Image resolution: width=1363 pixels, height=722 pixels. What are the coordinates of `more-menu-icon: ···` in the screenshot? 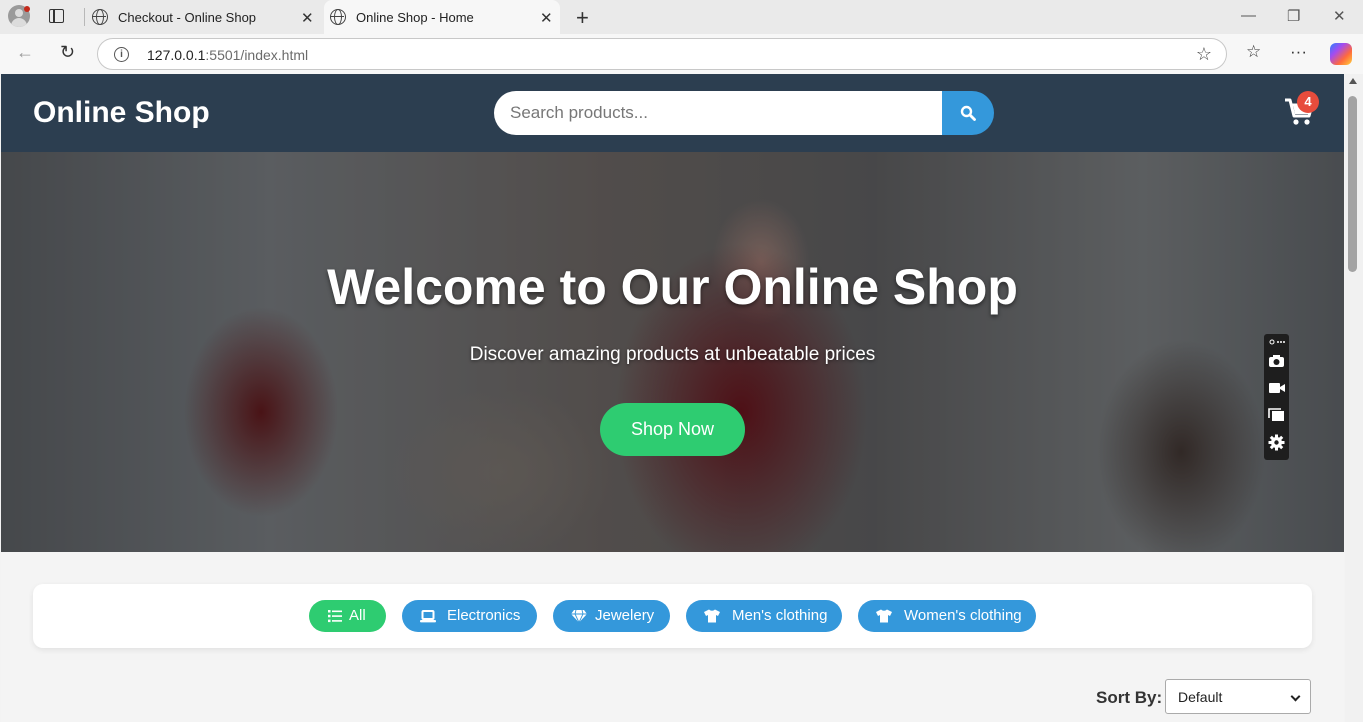 It's located at (1298, 52).